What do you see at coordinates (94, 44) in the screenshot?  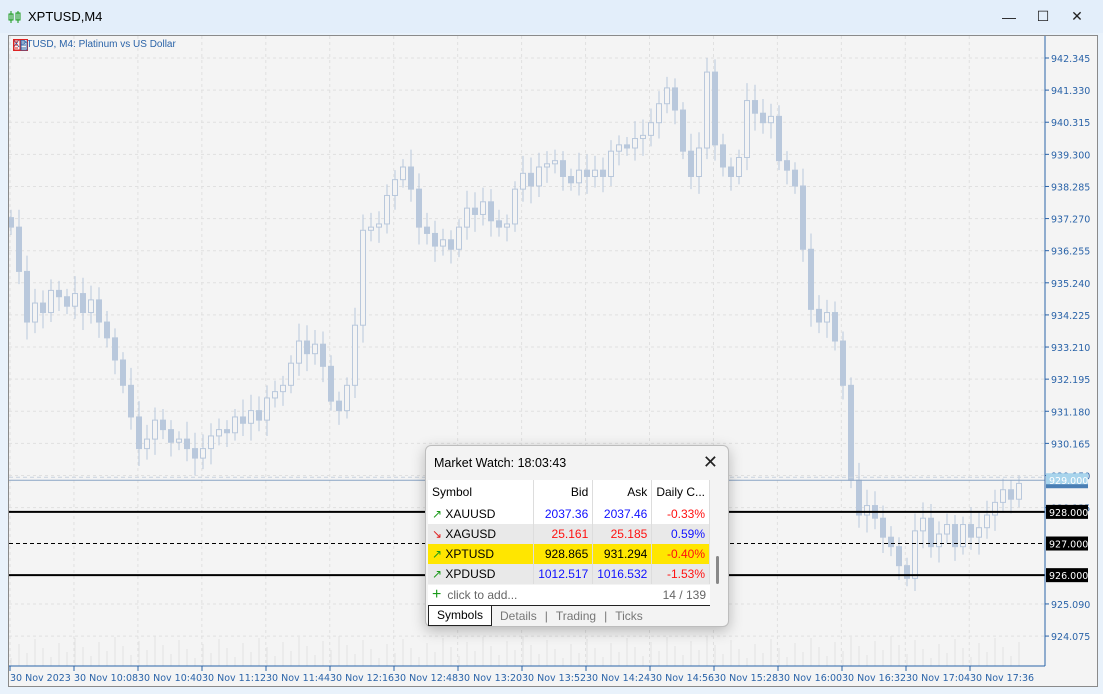 I see `legend-text: XPTUSD, M4: Platinum vs US Dollar` at bounding box center [94, 44].